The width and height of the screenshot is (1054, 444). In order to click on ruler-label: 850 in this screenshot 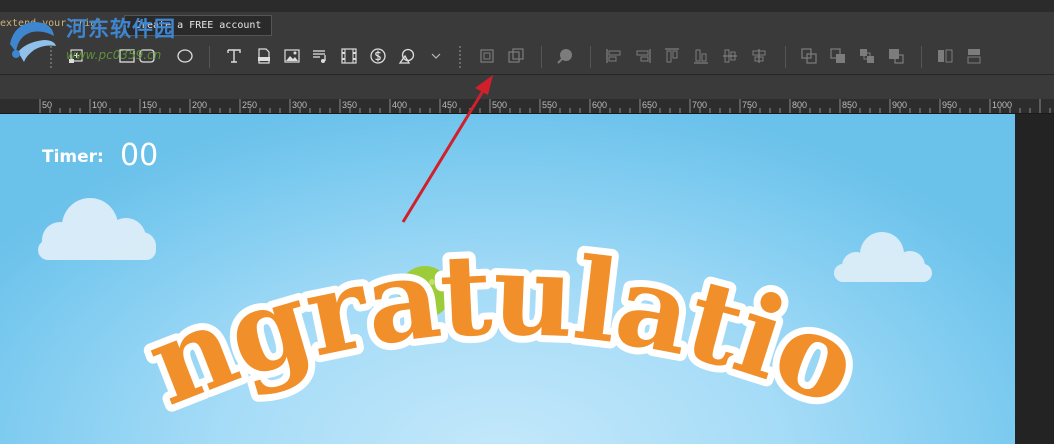, I will do `click(850, 105)`.